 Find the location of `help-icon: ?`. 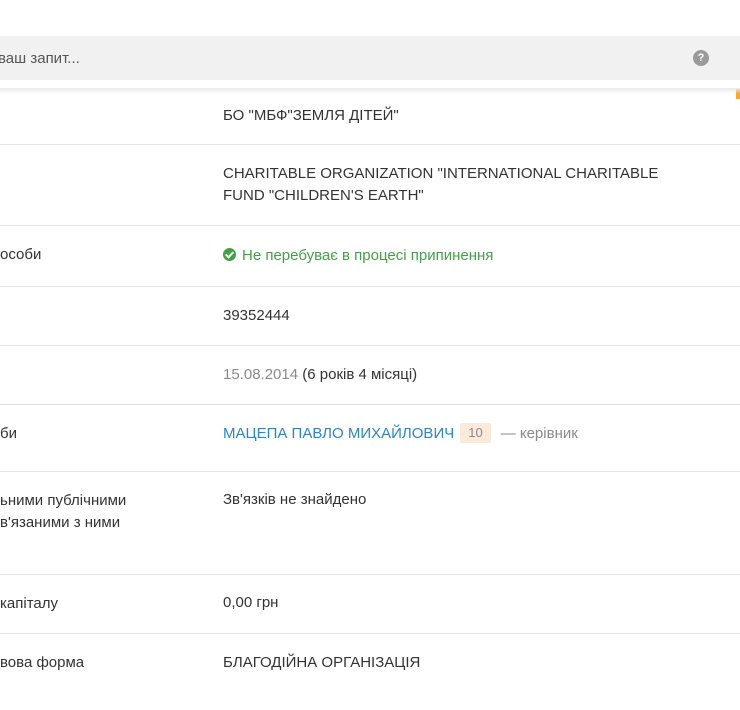

help-icon: ? is located at coordinates (701, 58).